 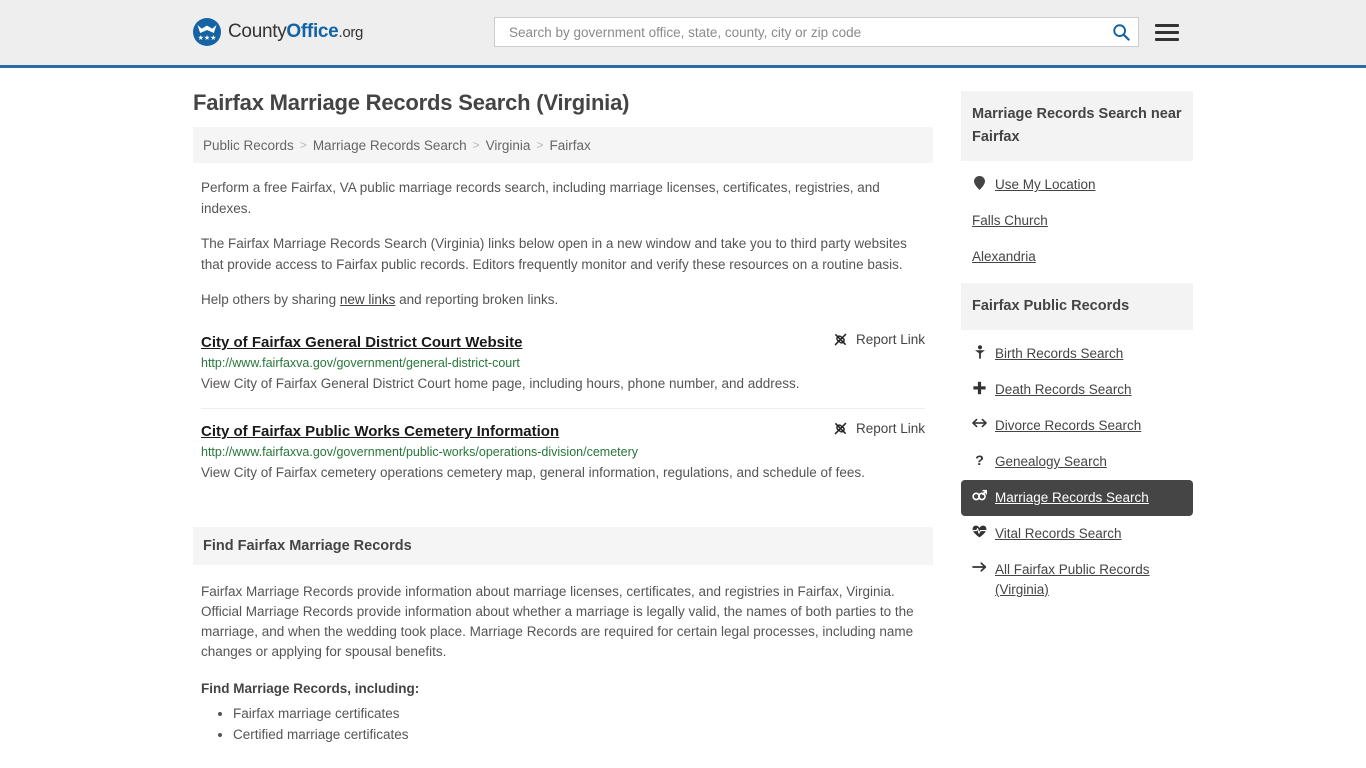 What do you see at coordinates (207, 38) in the screenshot?
I see `logo-stars: ★★★` at bounding box center [207, 38].